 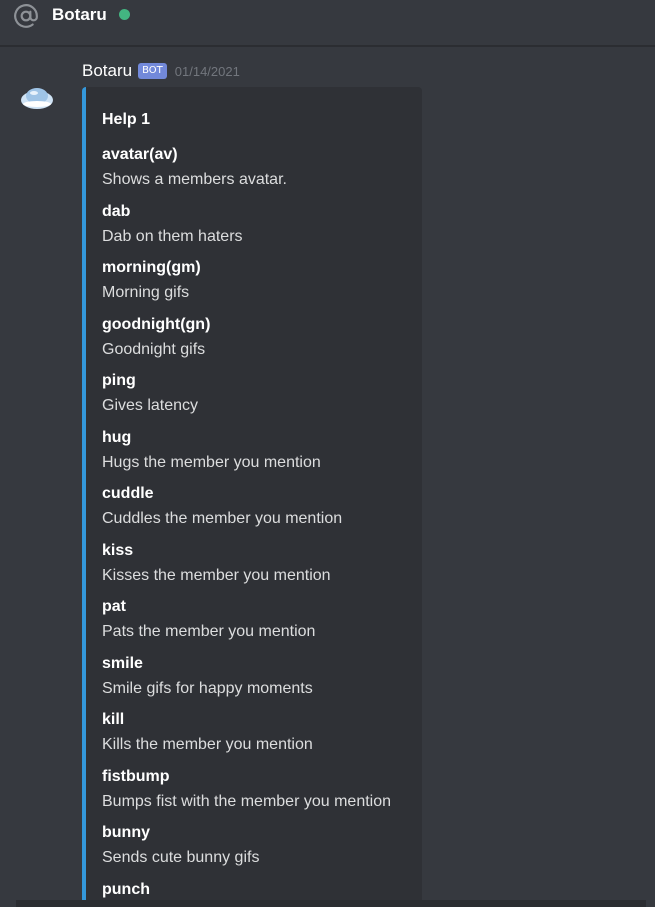 I want to click on embed-field: bunny Sends cute bunny gifs, so click(x=180, y=845).